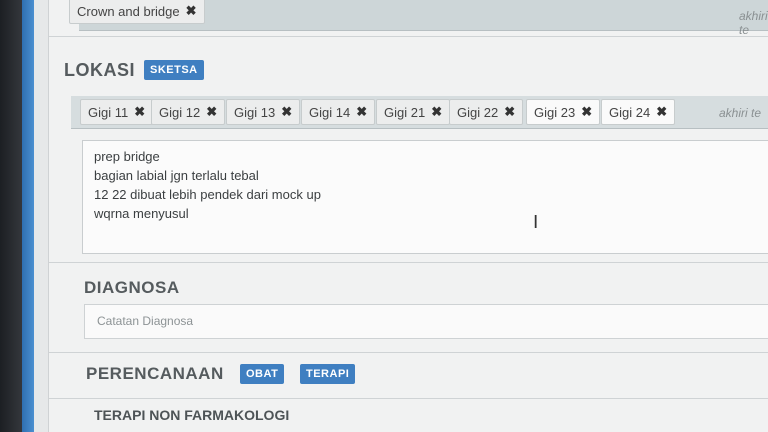 The height and width of the screenshot is (432, 768). I want to click on tag-chip-gigi-14: Gigi 14 ✖, so click(338, 112).